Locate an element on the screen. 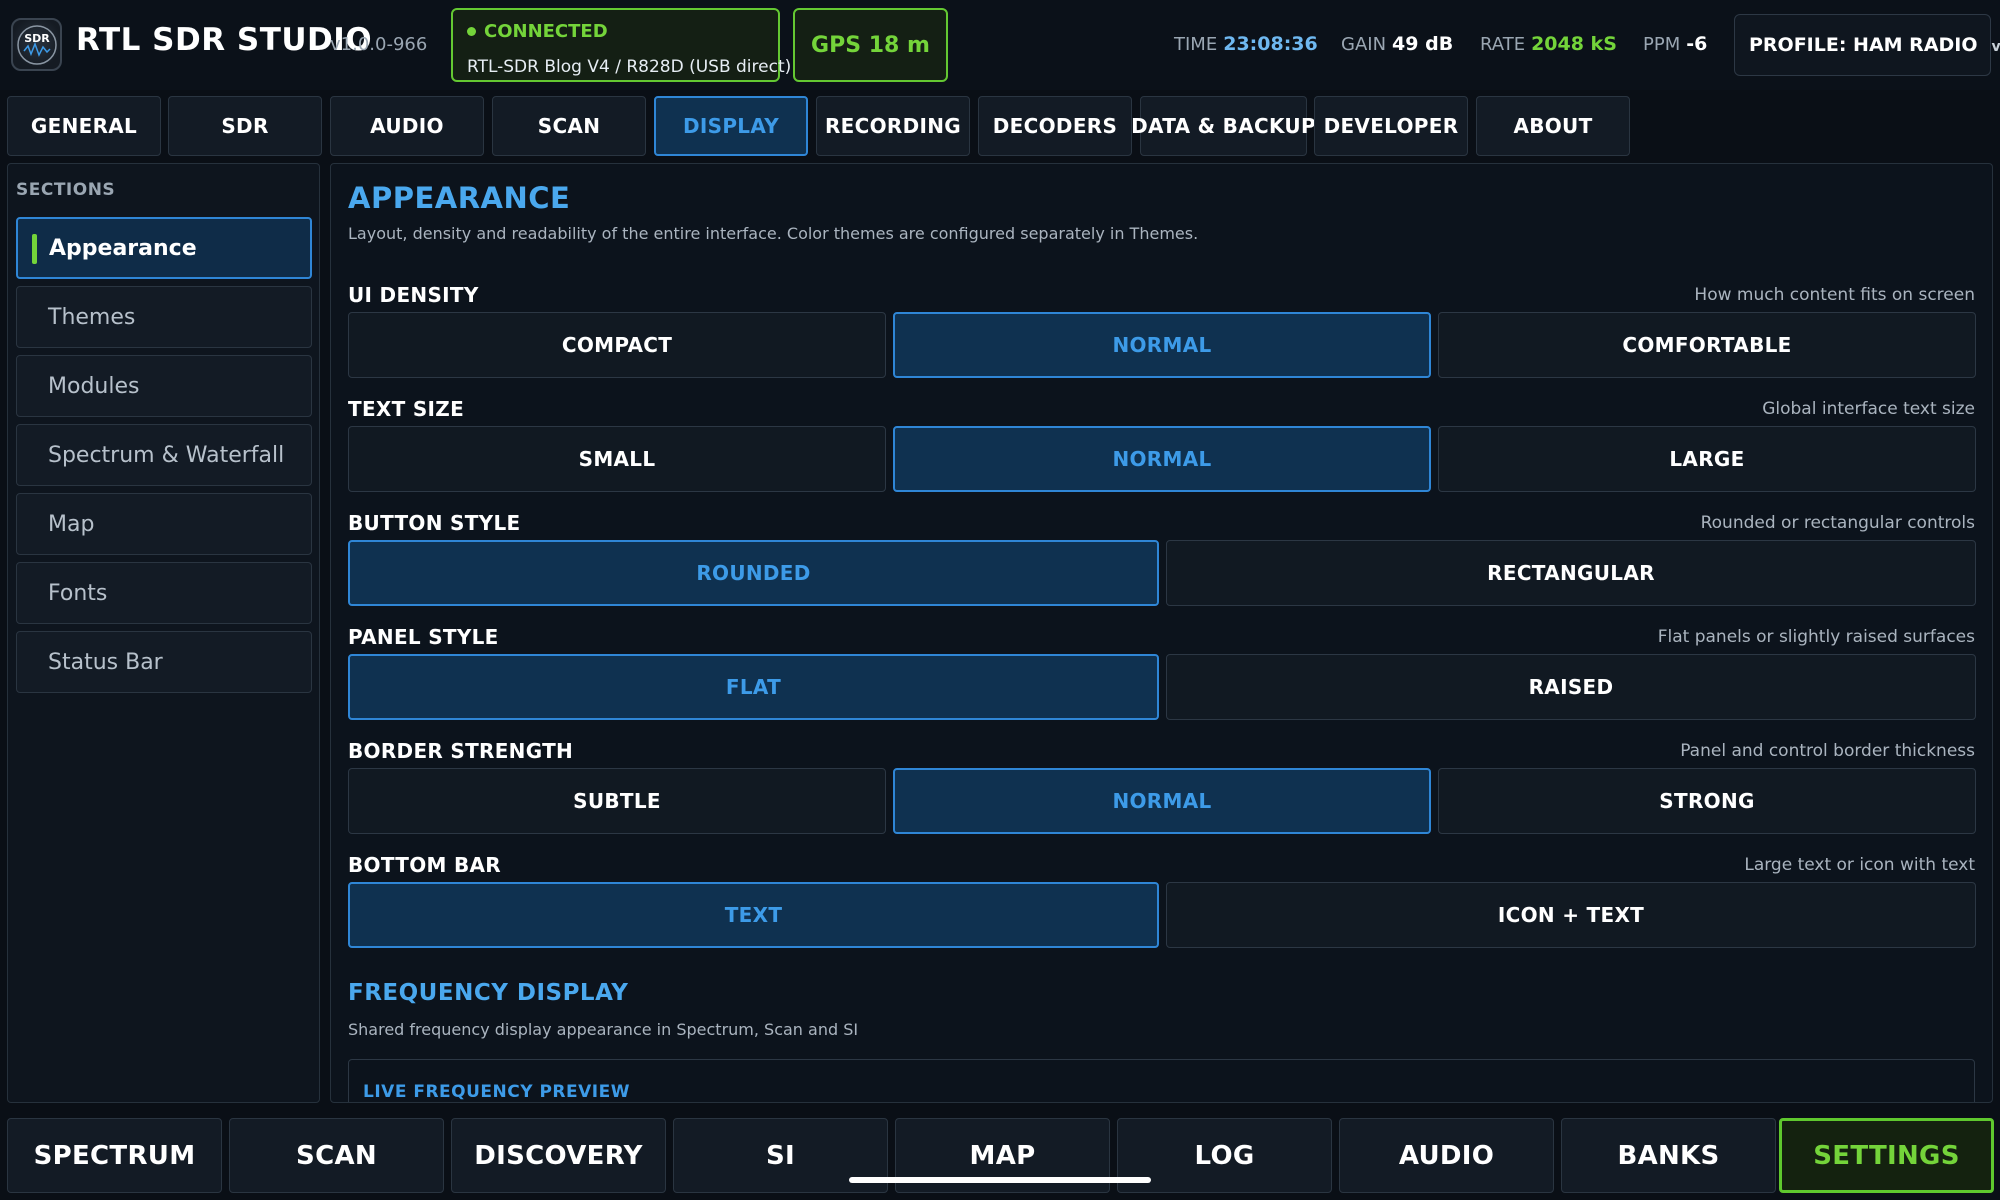 The image size is (2000, 1200). sidebar-item-fonts: Fonts is located at coordinates (164, 593).